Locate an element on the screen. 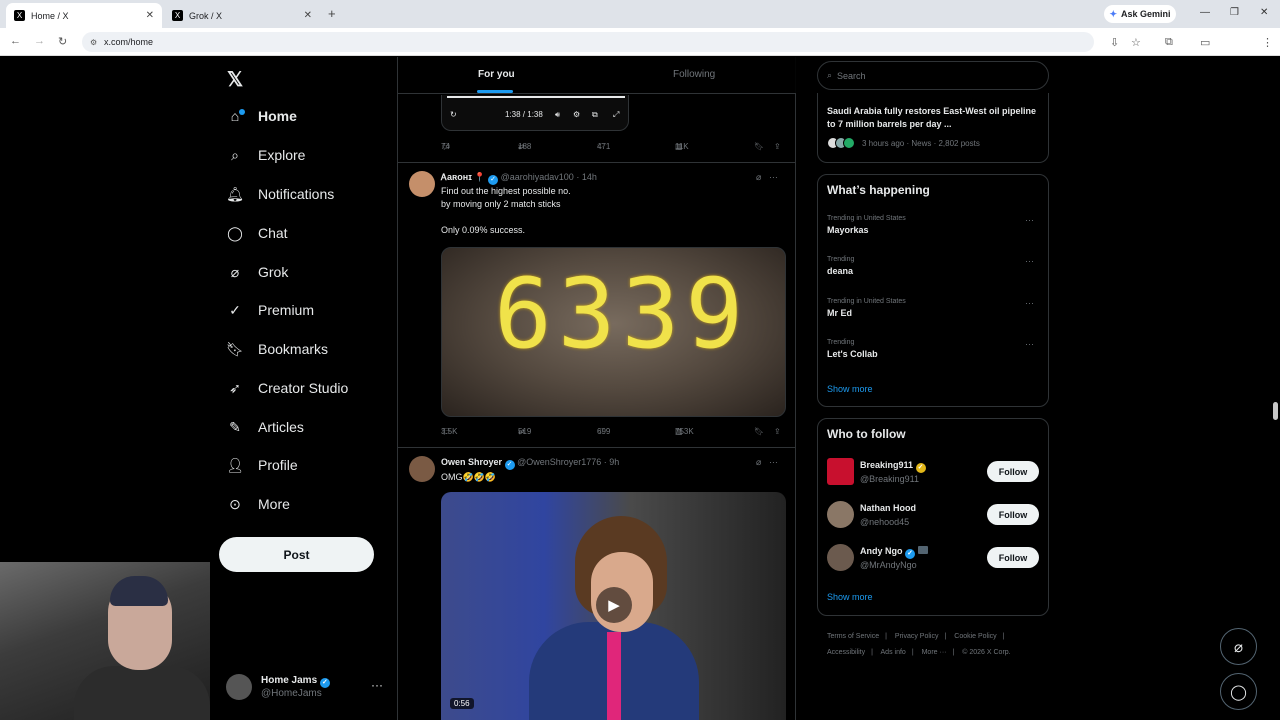 The width and height of the screenshot is (1280, 720). close-window-icon: ✕ is located at coordinates (1264, 12).